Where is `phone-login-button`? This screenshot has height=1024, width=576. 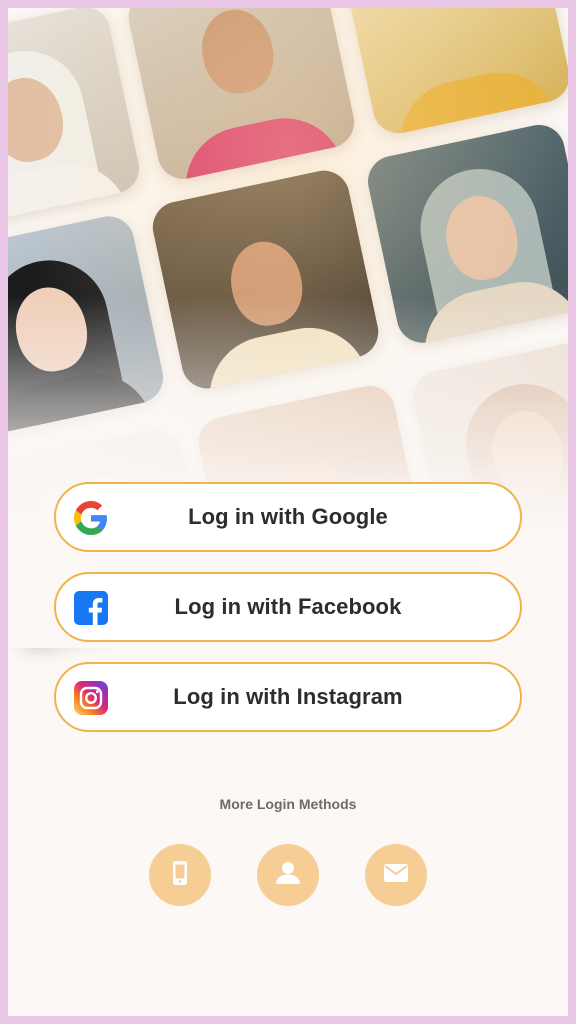
phone-login-button is located at coordinates (180, 875).